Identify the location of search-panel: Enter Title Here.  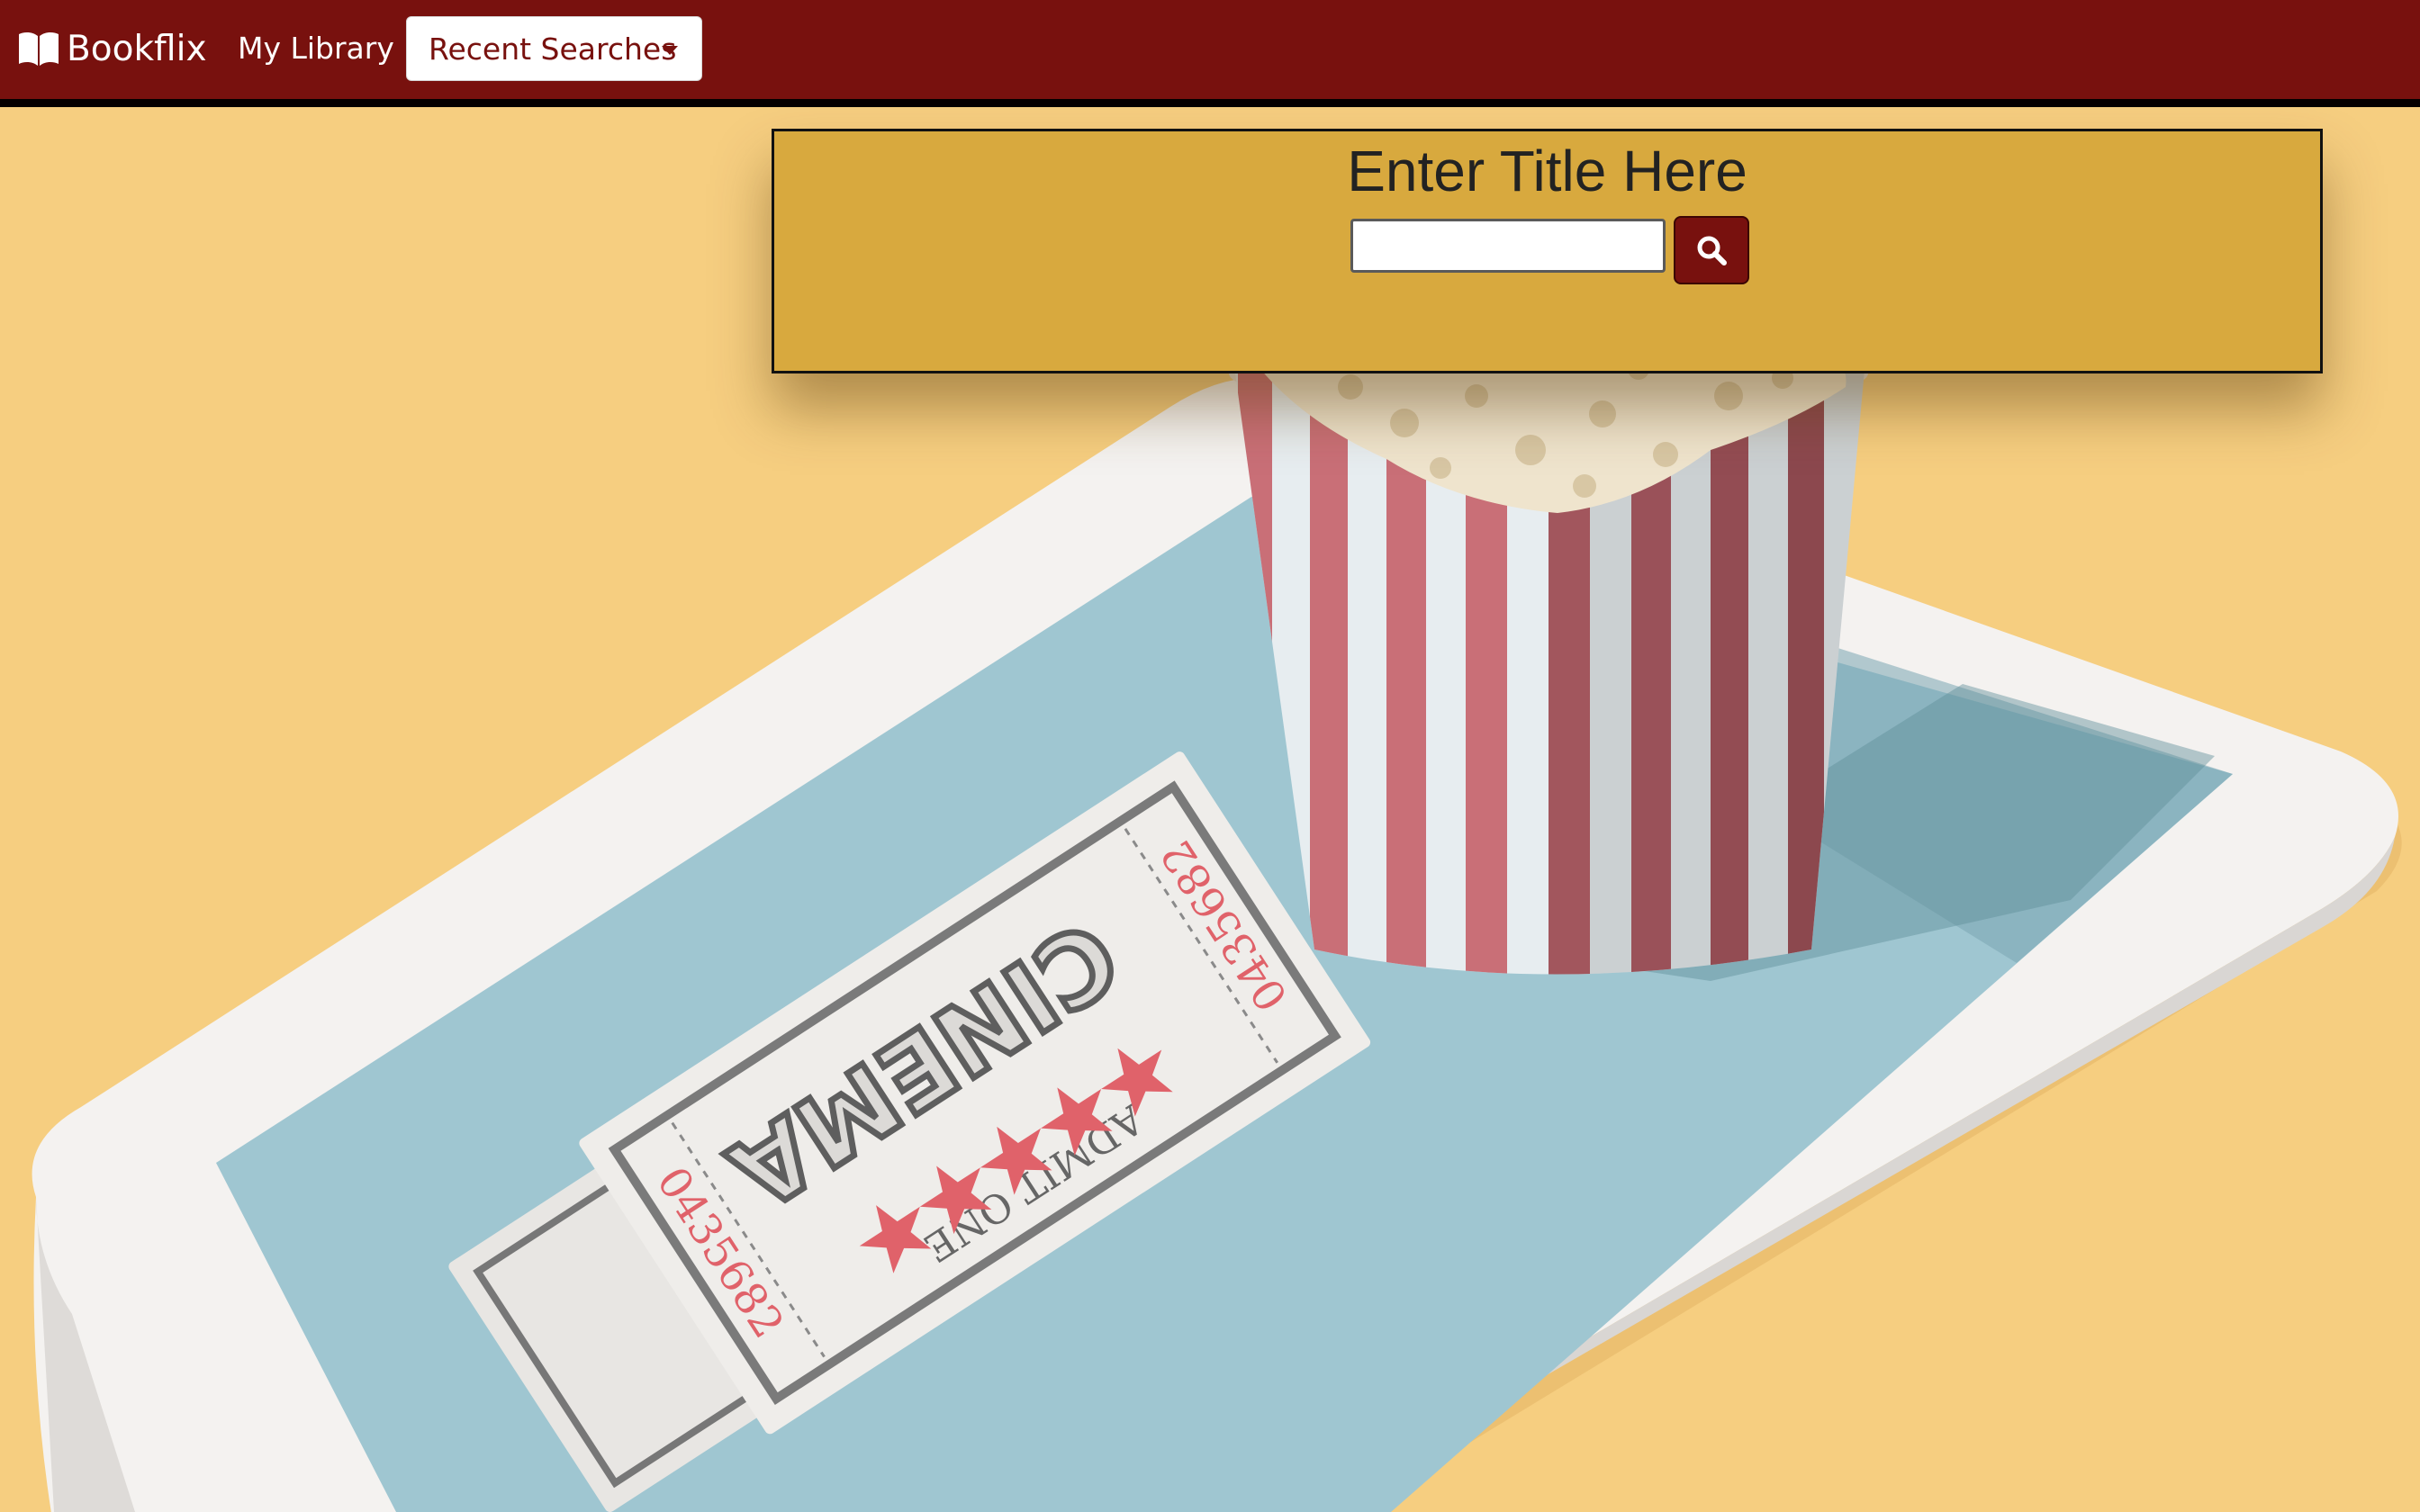
(1547, 252).